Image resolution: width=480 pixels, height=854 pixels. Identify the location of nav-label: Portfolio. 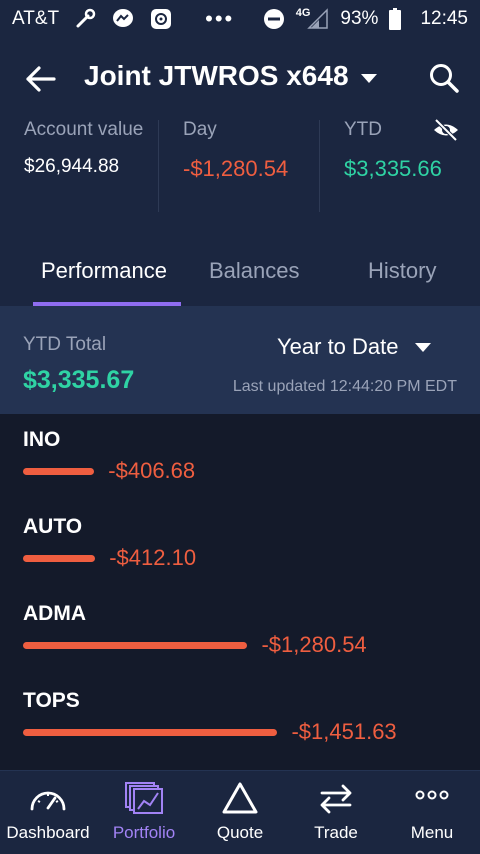
(144, 832).